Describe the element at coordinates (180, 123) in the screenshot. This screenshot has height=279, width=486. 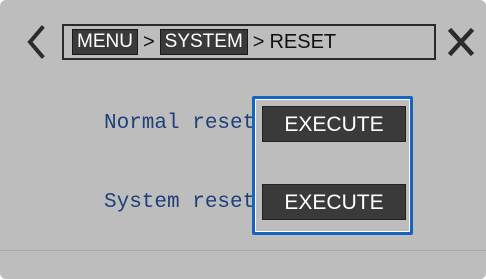
I see `normal-reset-label: Normal reset` at that location.